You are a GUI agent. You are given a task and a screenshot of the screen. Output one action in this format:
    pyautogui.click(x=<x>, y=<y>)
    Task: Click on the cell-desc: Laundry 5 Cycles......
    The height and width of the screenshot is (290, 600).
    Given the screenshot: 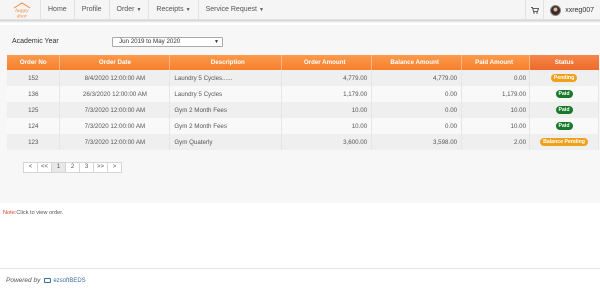 What is the action you would take?
    pyautogui.click(x=226, y=78)
    